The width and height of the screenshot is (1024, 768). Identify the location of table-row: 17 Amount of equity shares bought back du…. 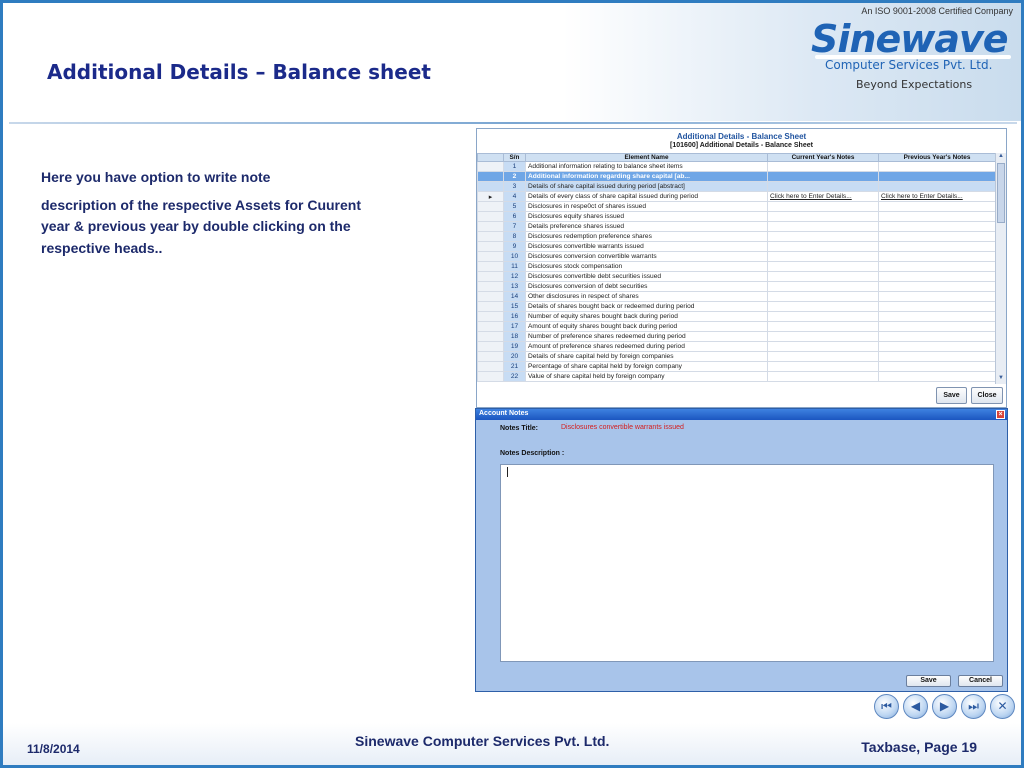
(736, 326).